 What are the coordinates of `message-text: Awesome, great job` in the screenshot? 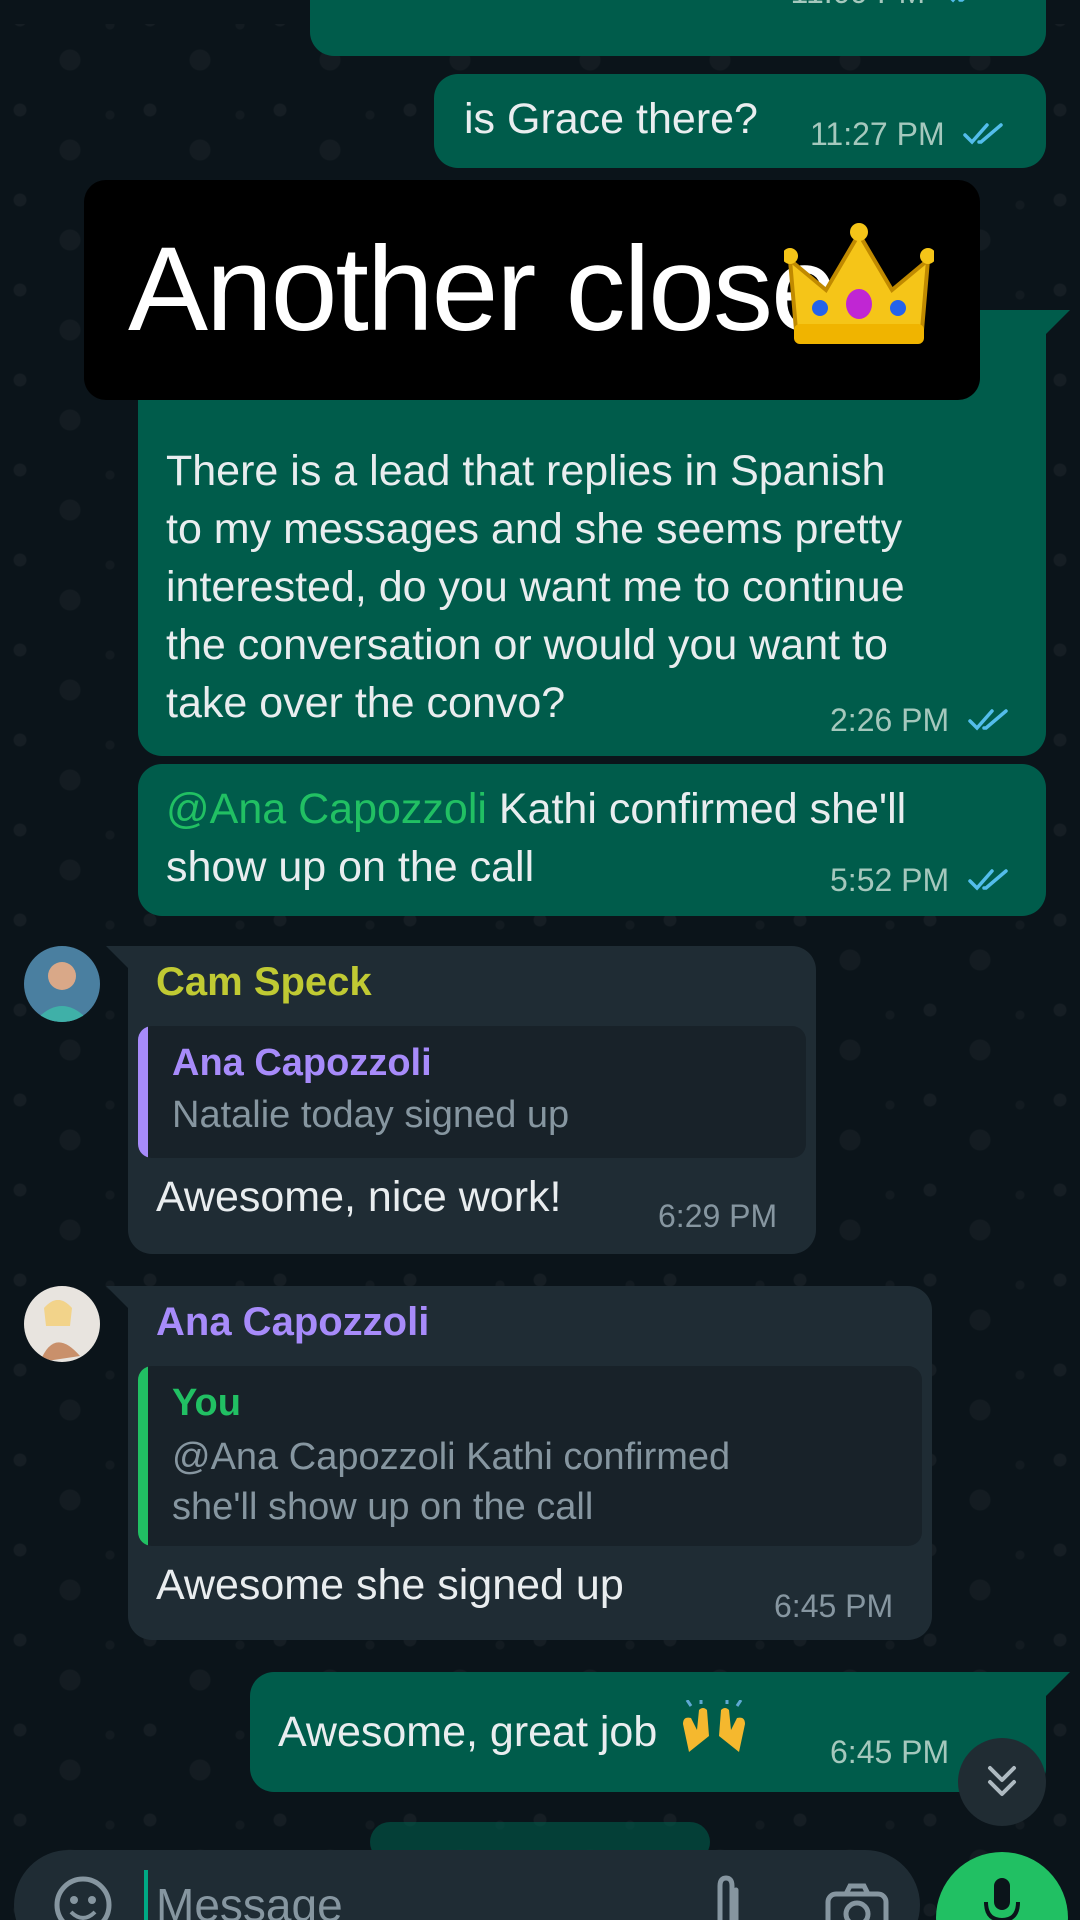 It's located at (514, 1729).